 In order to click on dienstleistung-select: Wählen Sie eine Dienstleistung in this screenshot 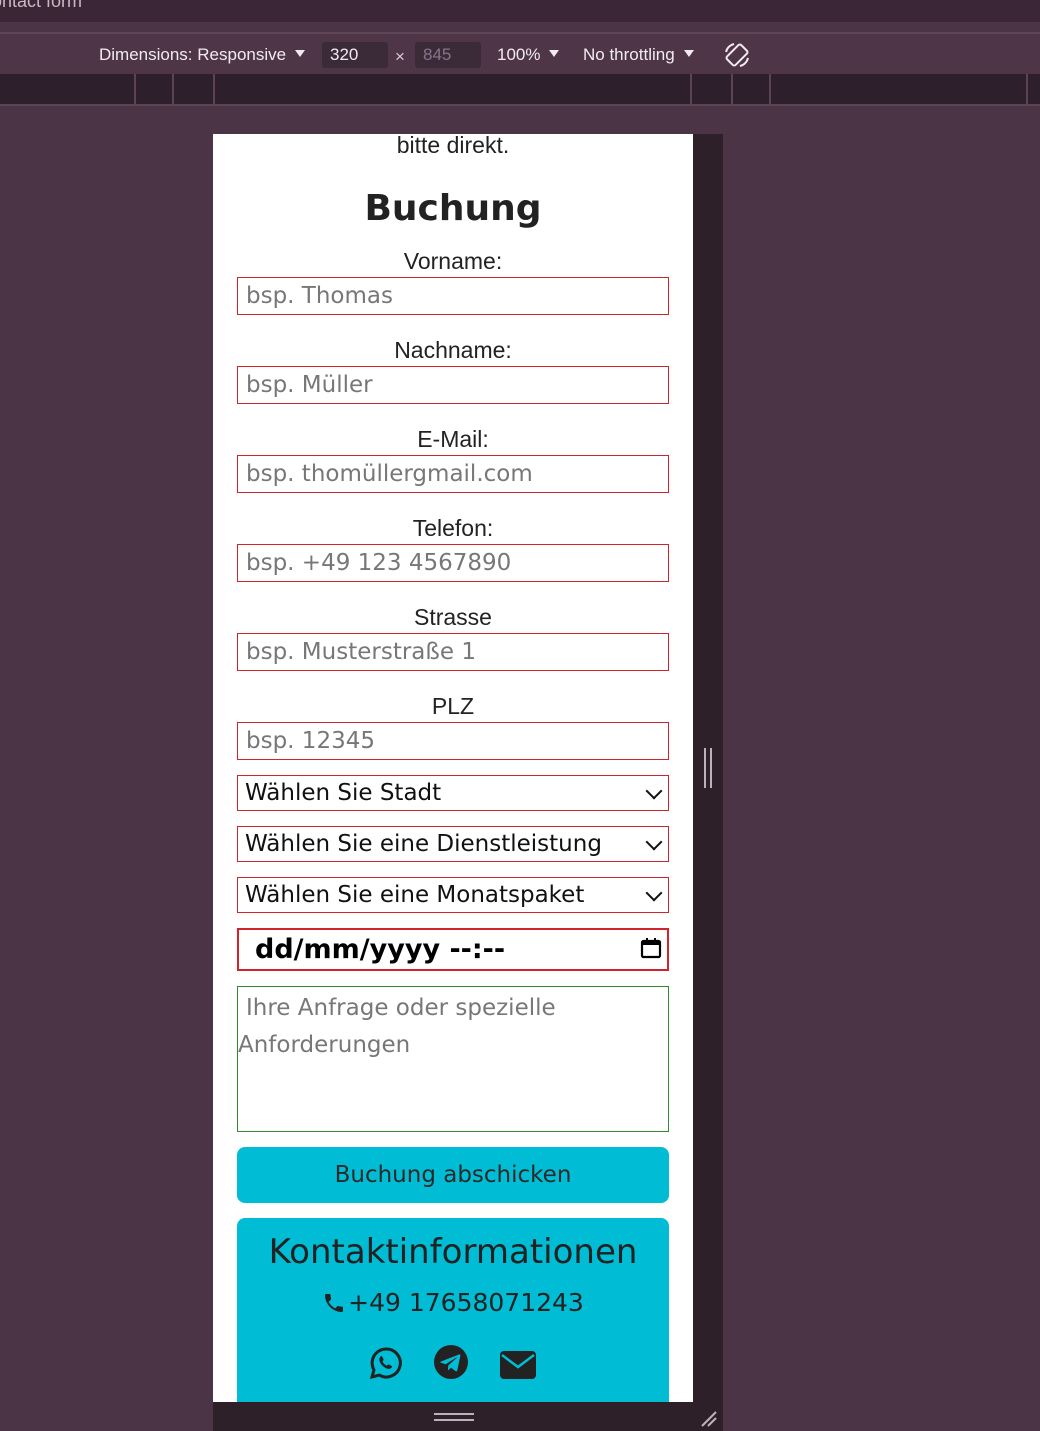, I will do `click(453, 844)`.